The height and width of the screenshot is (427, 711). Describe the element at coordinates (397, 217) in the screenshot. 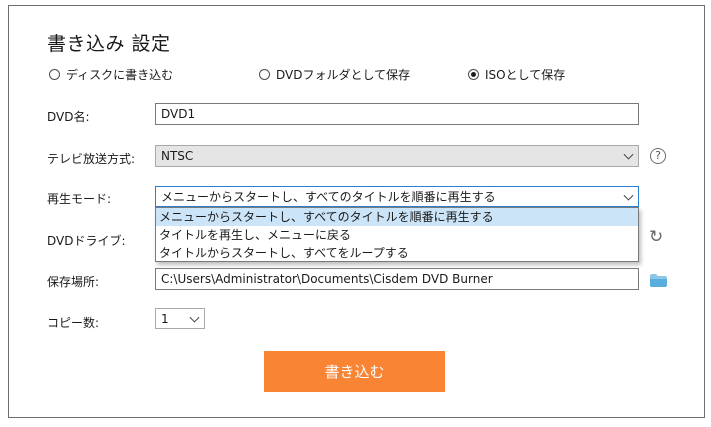

I see `dropdown-option: メニューからスタートし、すべてのタイトルを順番に再生する` at that location.